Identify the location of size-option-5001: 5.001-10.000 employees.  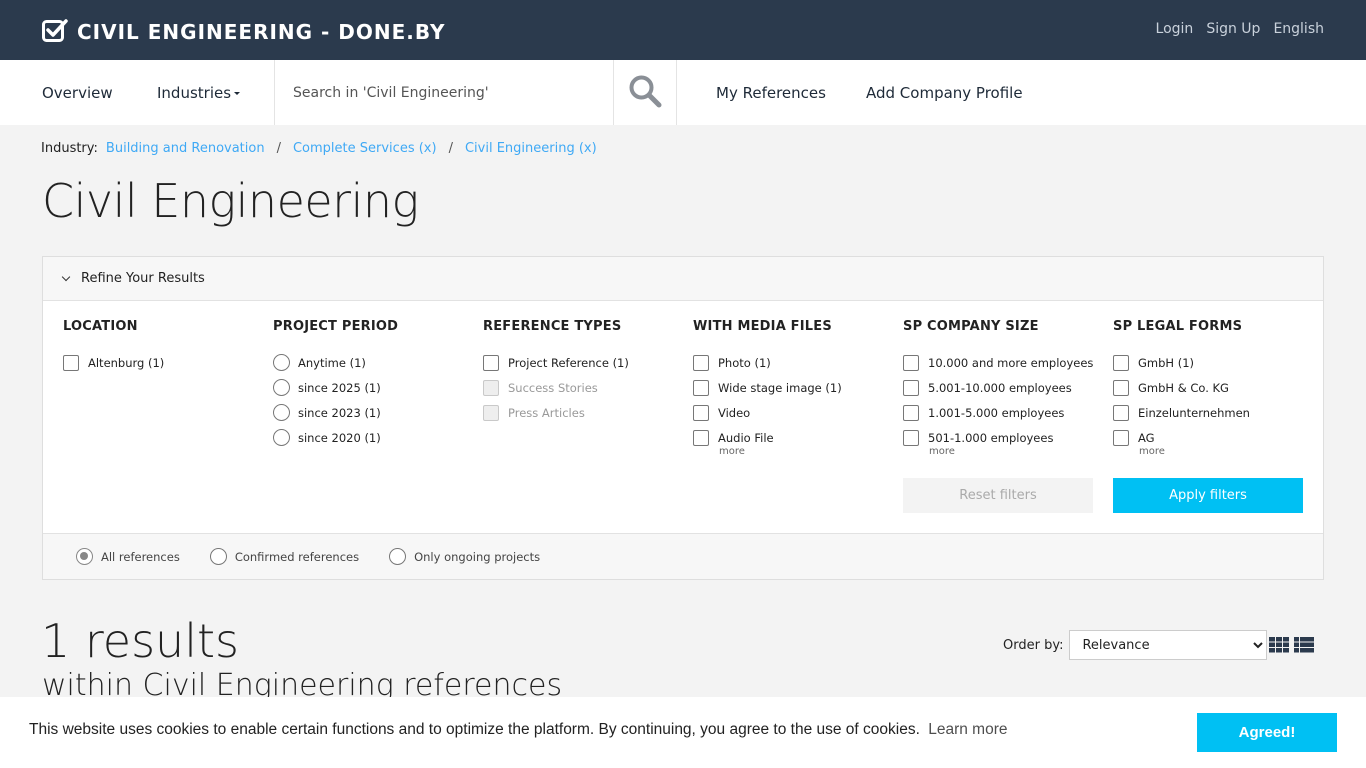
(1003, 387).